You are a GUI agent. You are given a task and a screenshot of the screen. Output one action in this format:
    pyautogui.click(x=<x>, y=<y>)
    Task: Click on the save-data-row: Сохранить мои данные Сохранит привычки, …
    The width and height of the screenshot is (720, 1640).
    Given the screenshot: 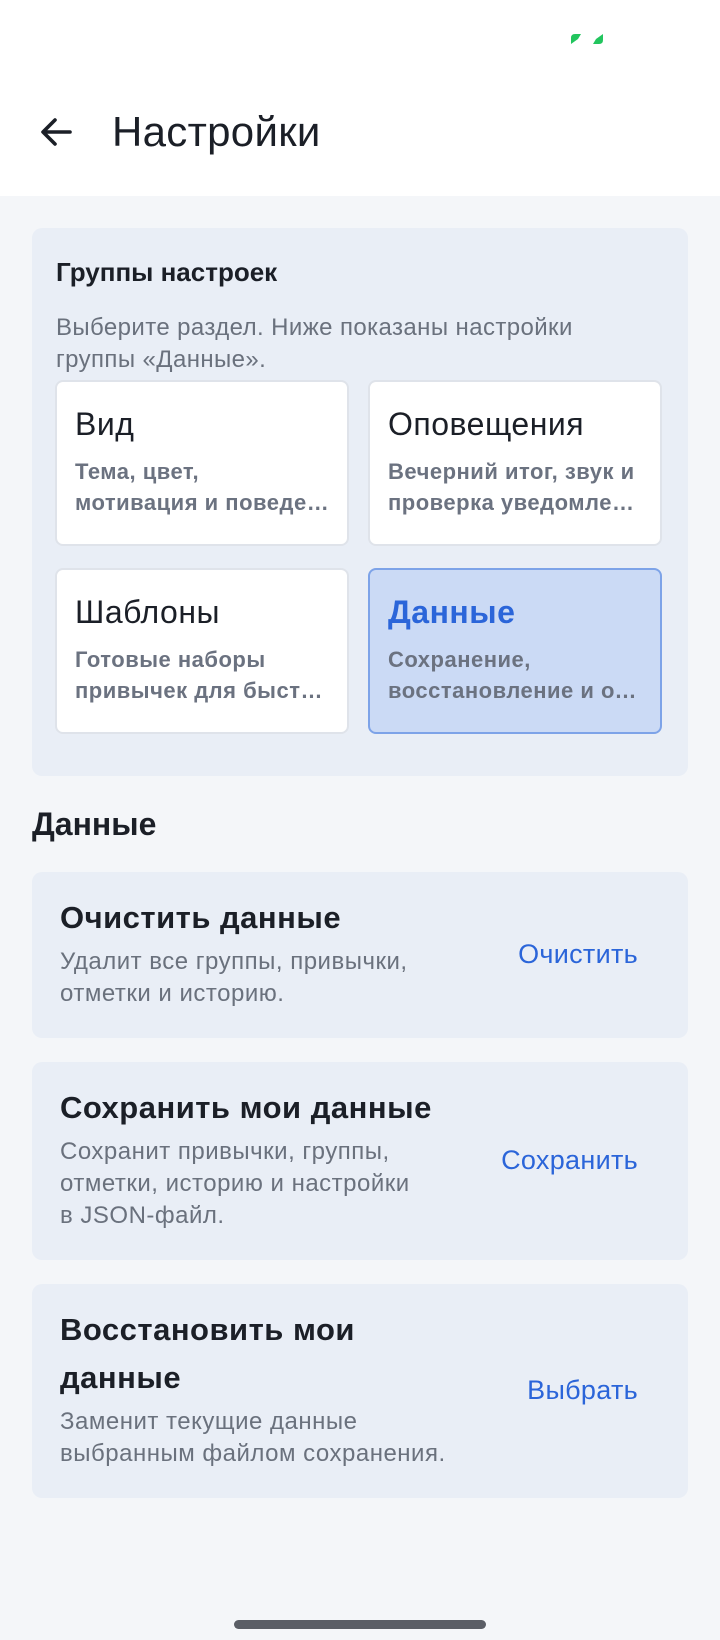 What is the action you would take?
    pyautogui.click(x=360, y=1161)
    